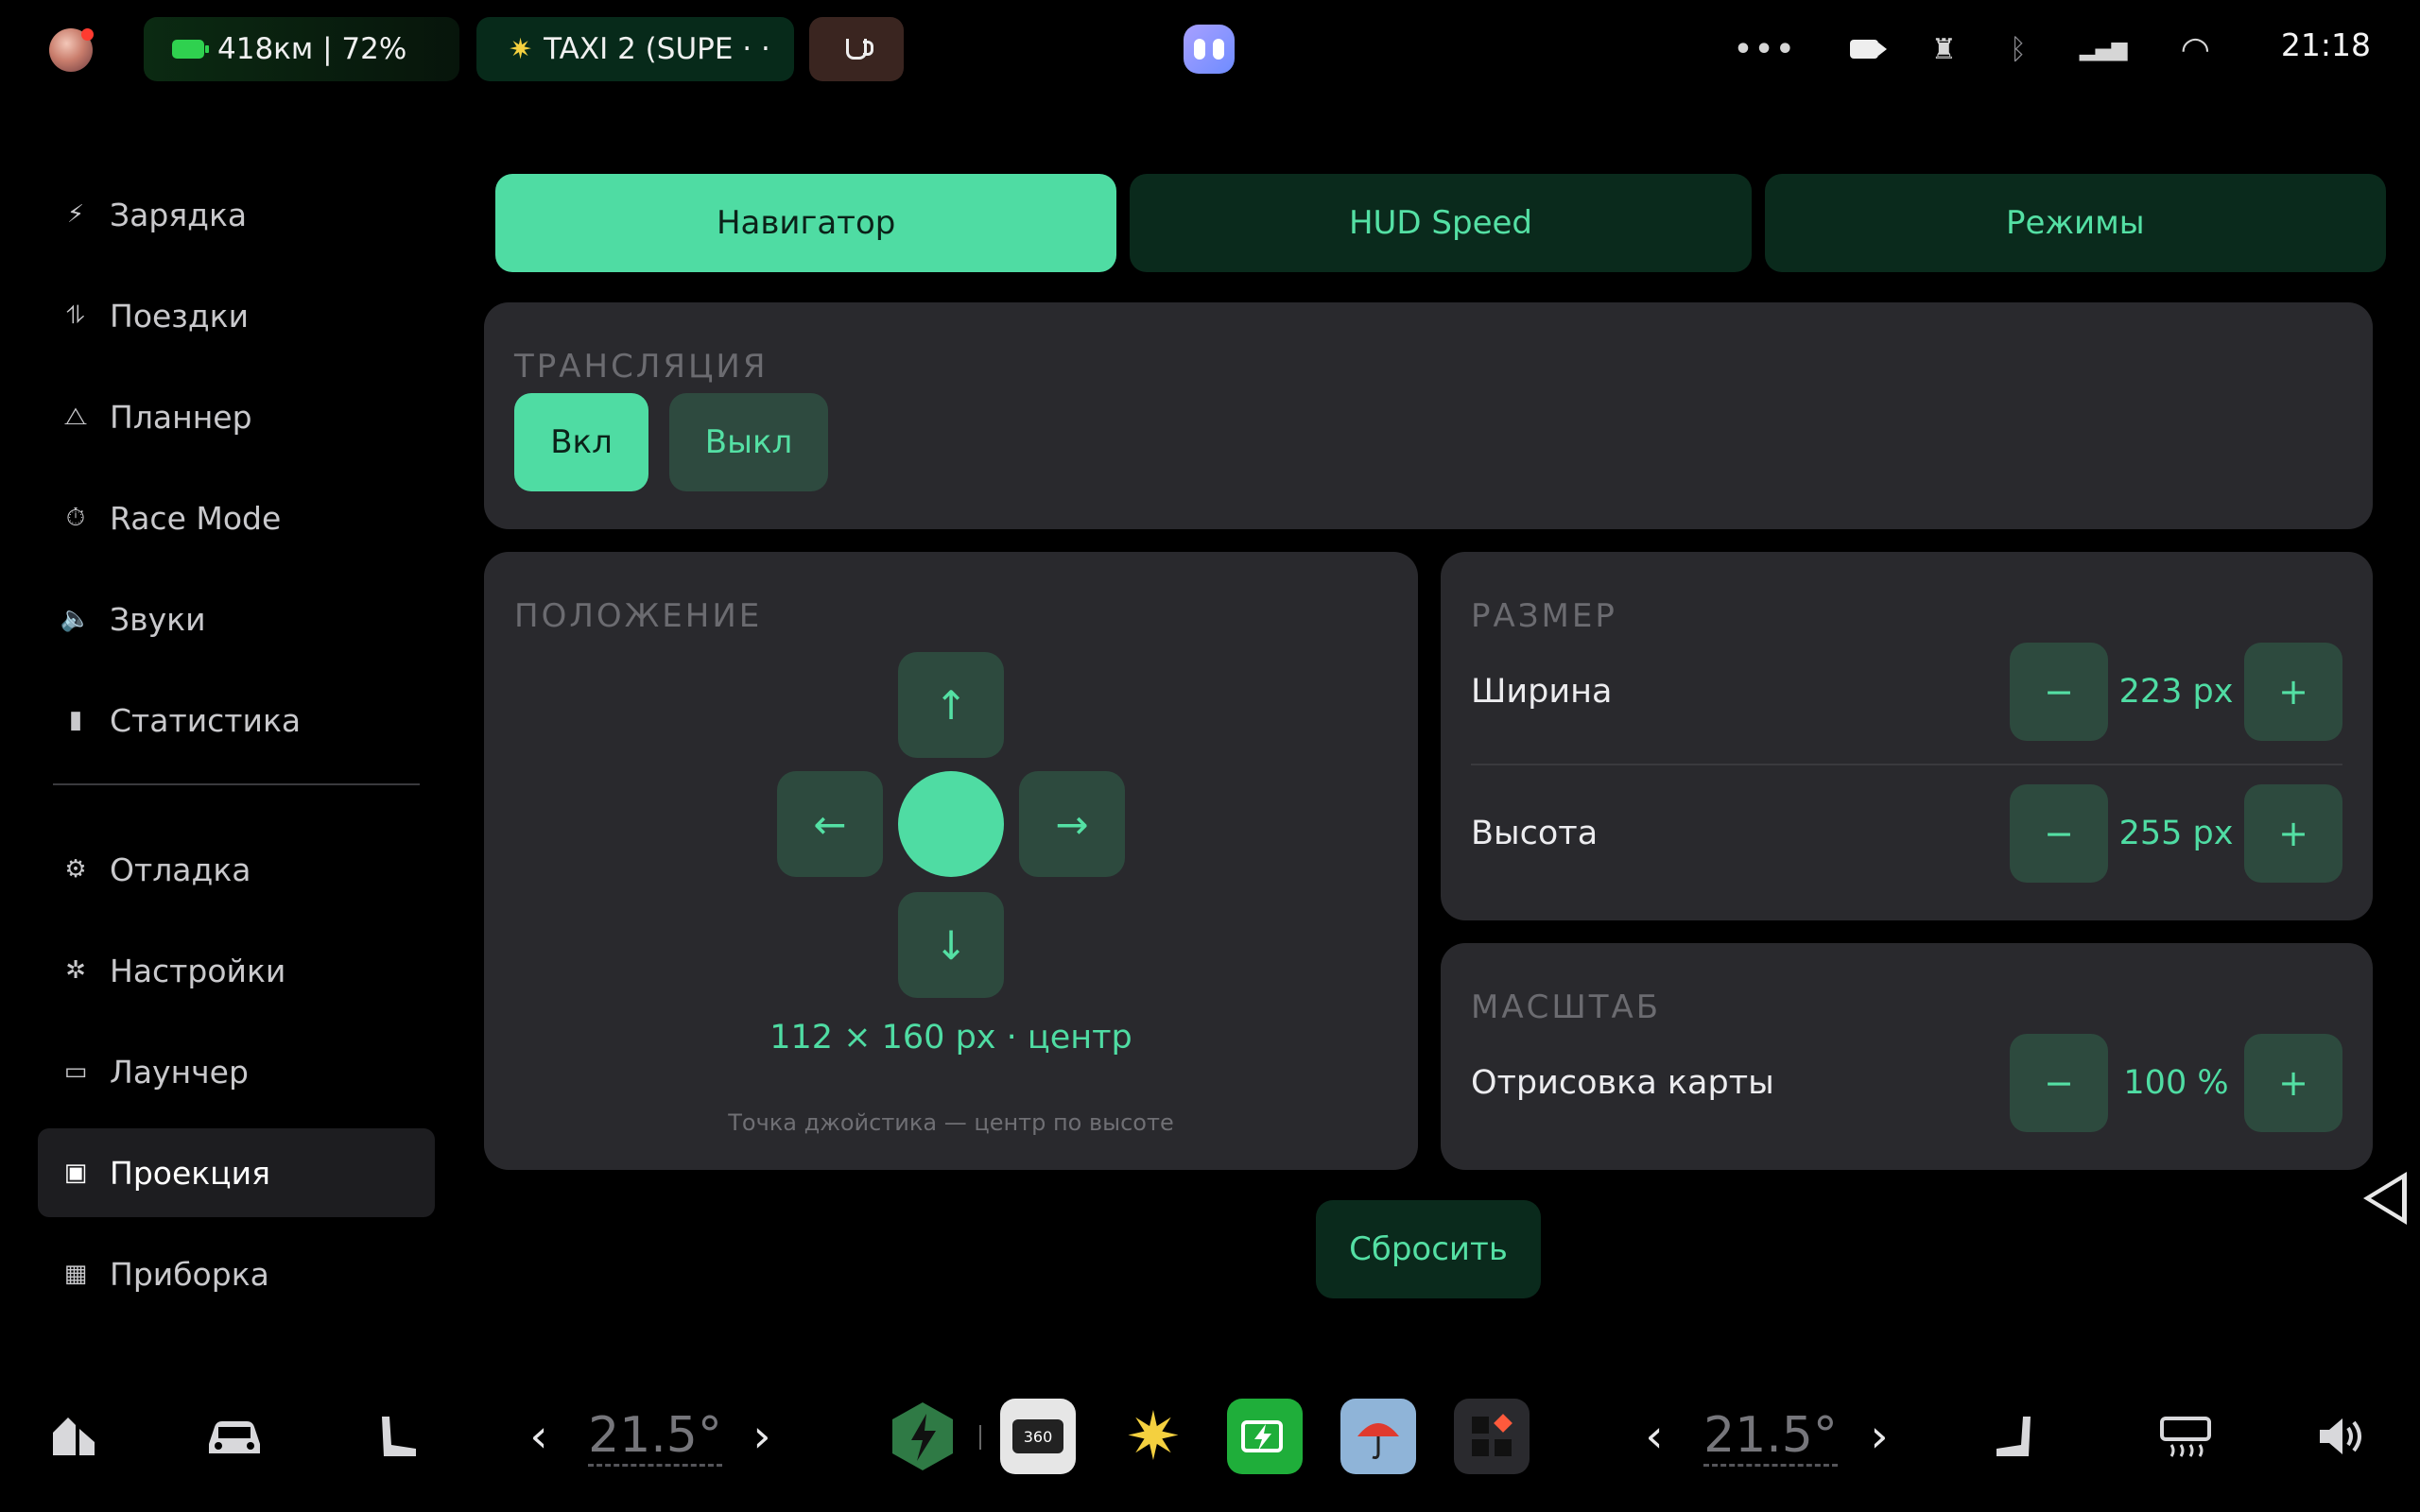  Describe the element at coordinates (236, 619) in the screenshot. I see `sidebar-item-sounds: 🔈 Звуки` at that location.